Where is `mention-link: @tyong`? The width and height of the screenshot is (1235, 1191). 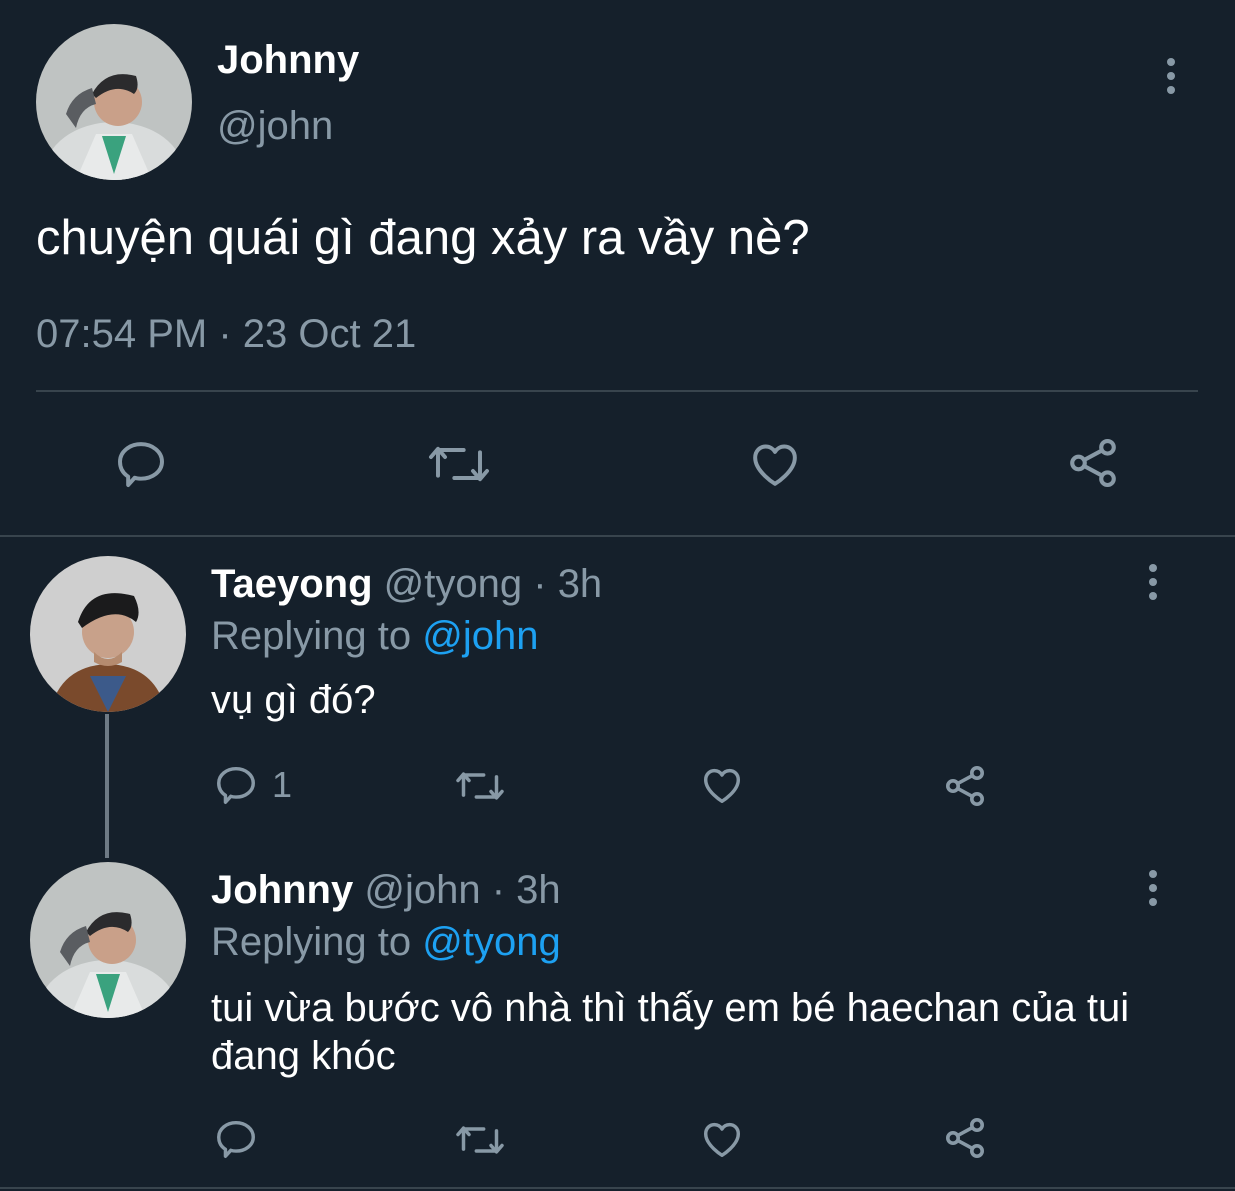 mention-link: @tyong is located at coordinates (491, 942).